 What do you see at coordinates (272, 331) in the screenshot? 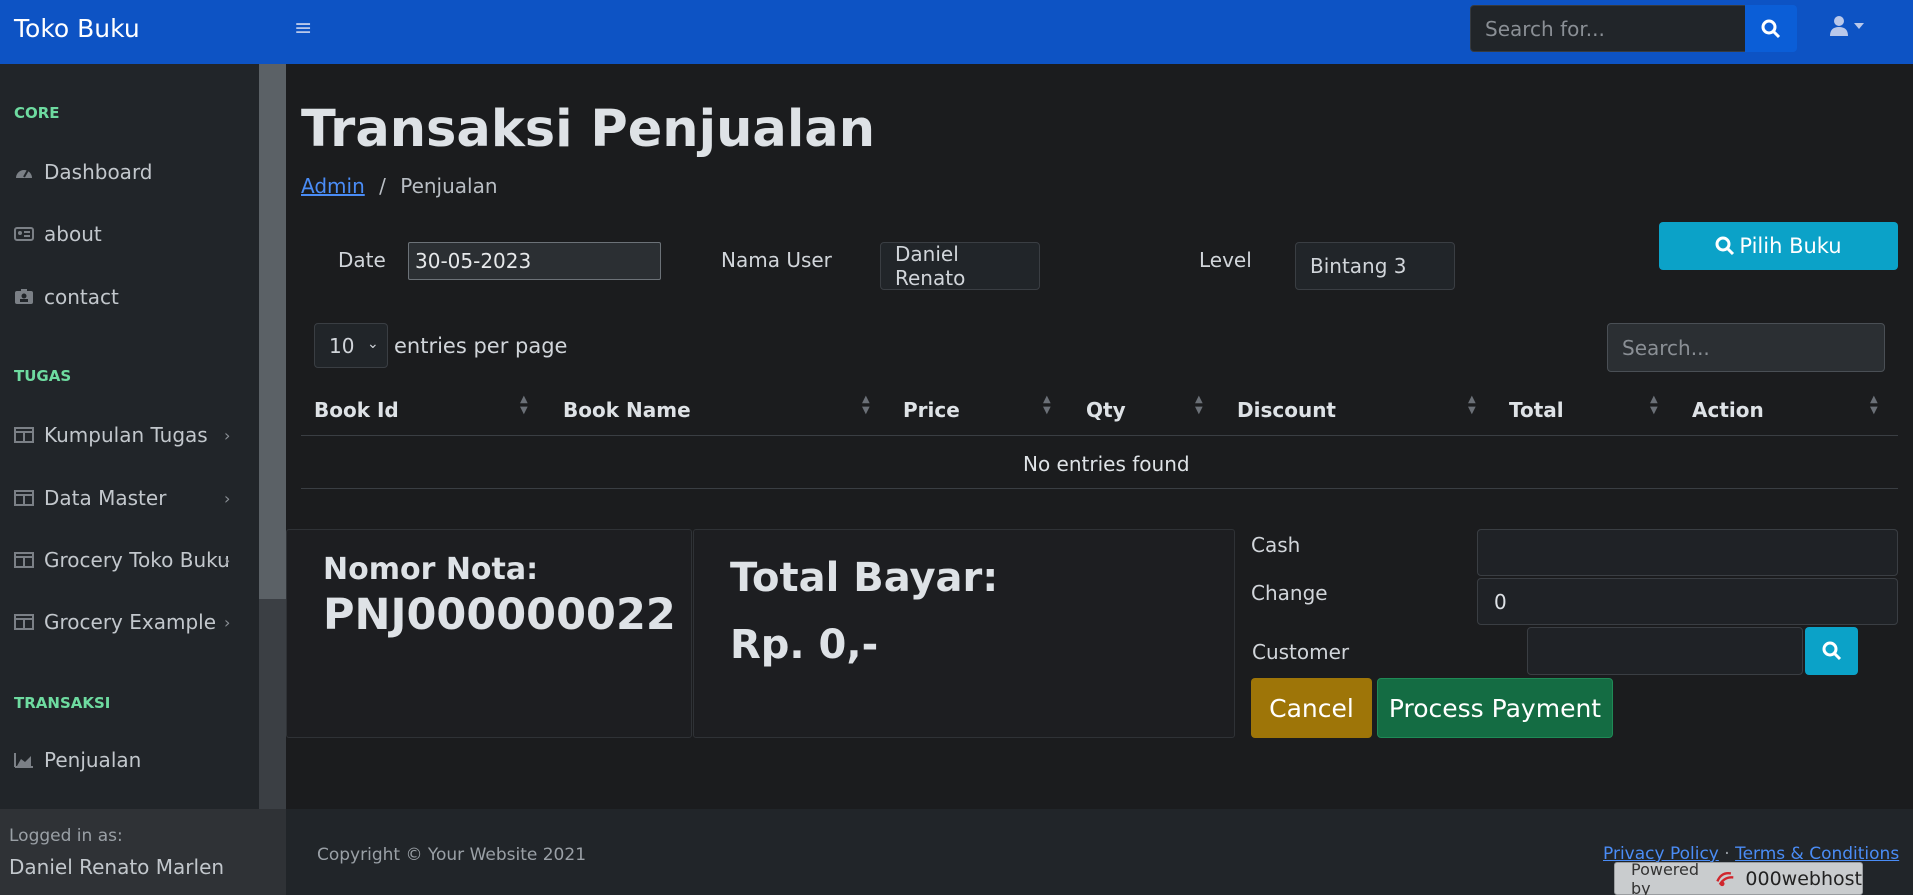
I see `sidebar-scrollbar-thumb` at bounding box center [272, 331].